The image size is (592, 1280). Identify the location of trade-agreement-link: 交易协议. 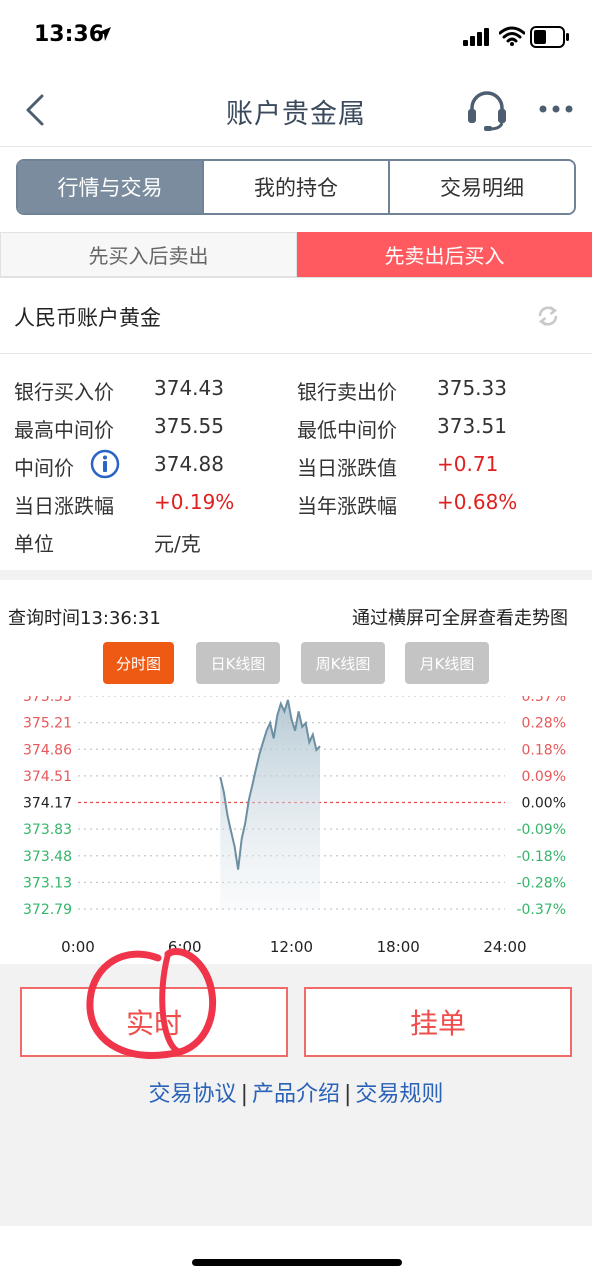
(193, 1094).